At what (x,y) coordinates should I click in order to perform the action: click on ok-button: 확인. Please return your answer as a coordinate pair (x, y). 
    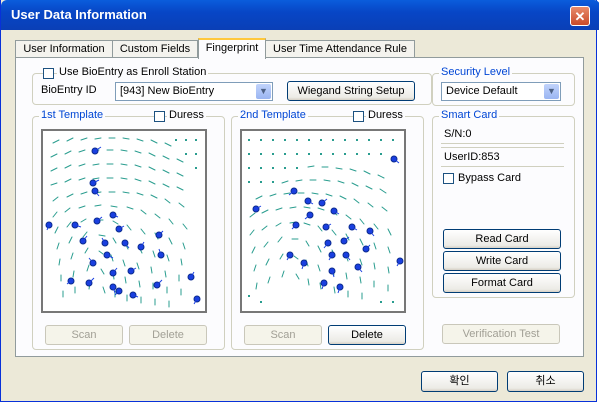
    Looking at the image, I should click on (459, 381).